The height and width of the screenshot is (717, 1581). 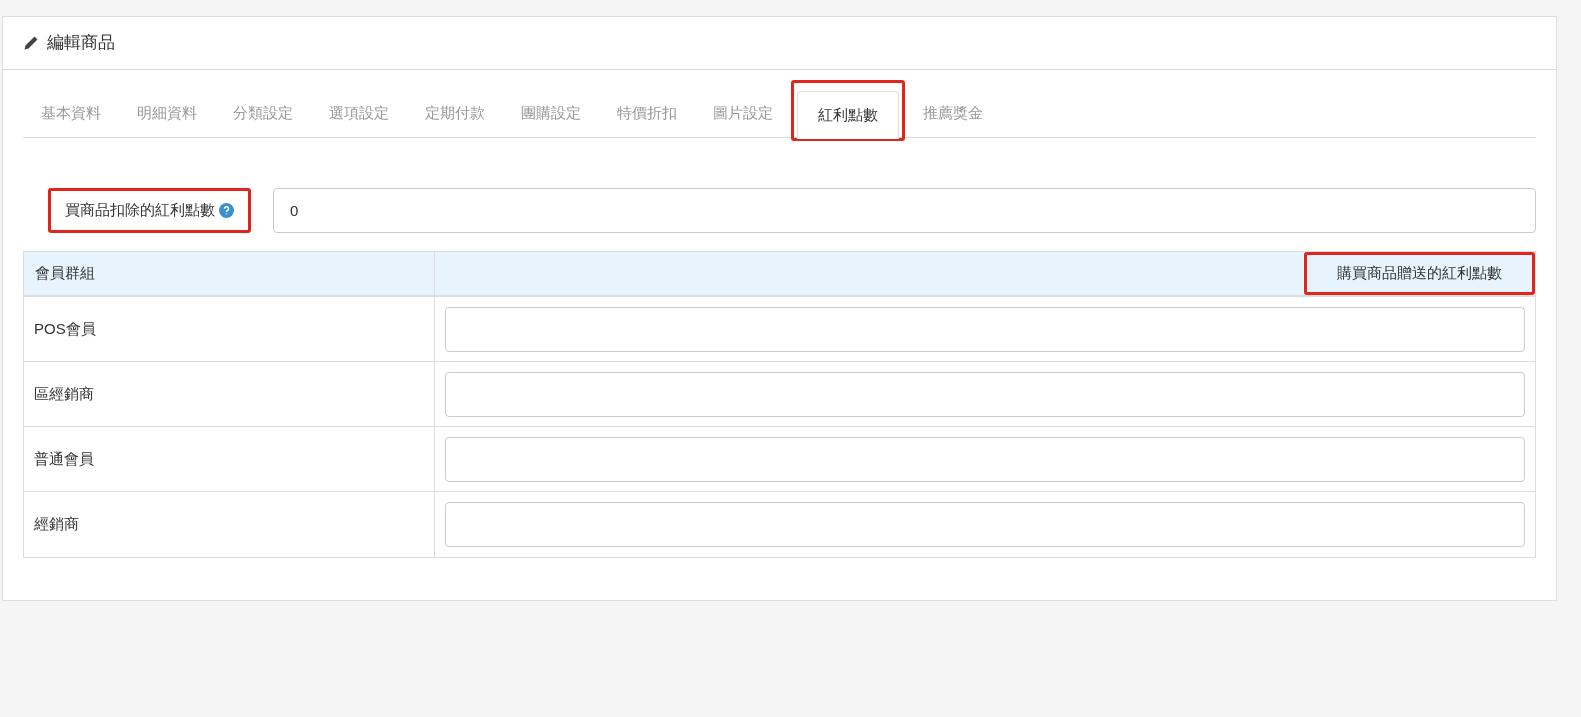 I want to click on tab: 團購設定, so click(x=551, y=113).